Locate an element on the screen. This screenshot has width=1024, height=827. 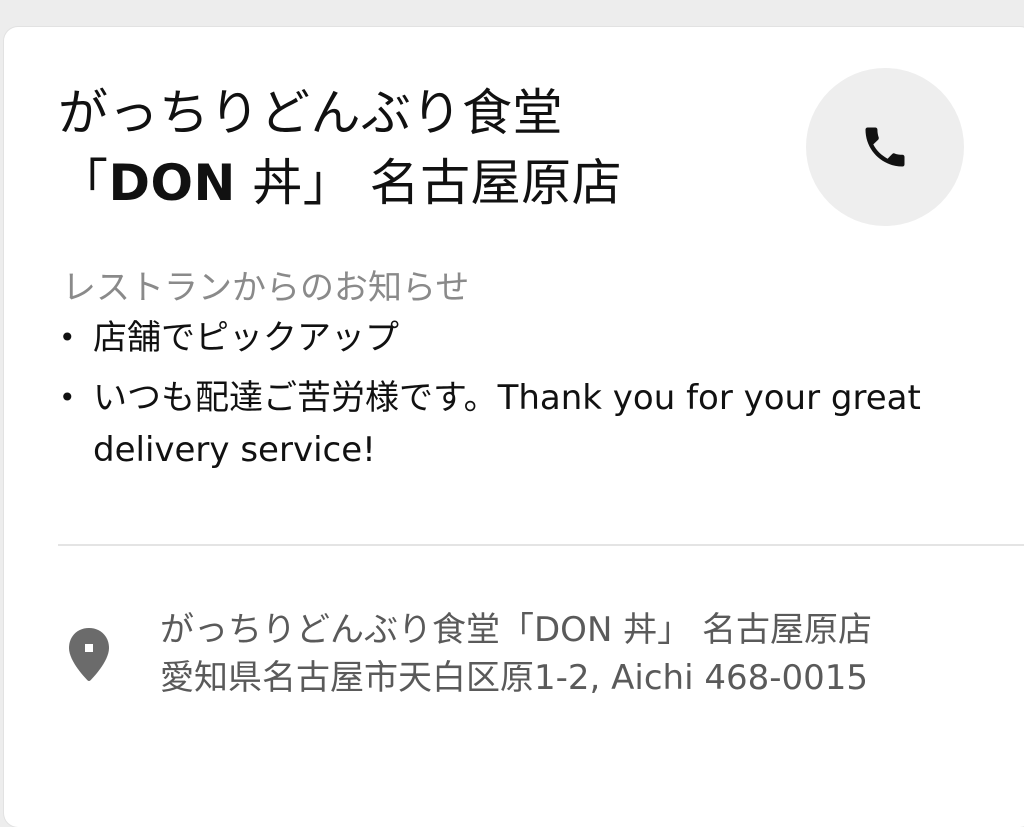
location-name: がっちりどんぶり食堂「DON 丼」 名古屋原店 is located at coordinates (516, 630).